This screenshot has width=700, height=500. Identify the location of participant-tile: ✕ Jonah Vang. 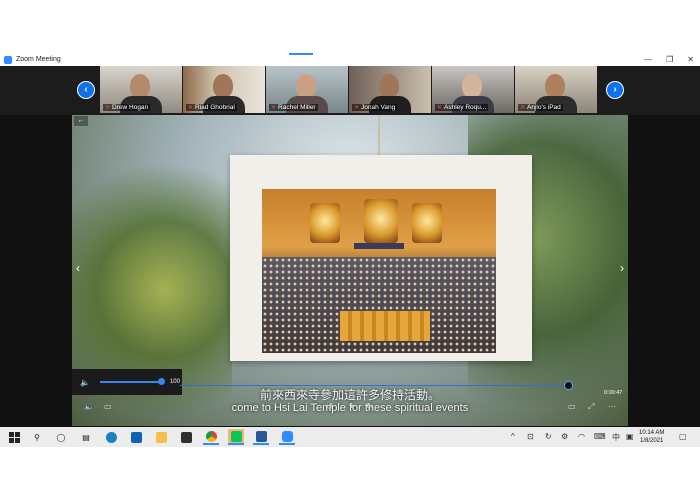
(390, 89).